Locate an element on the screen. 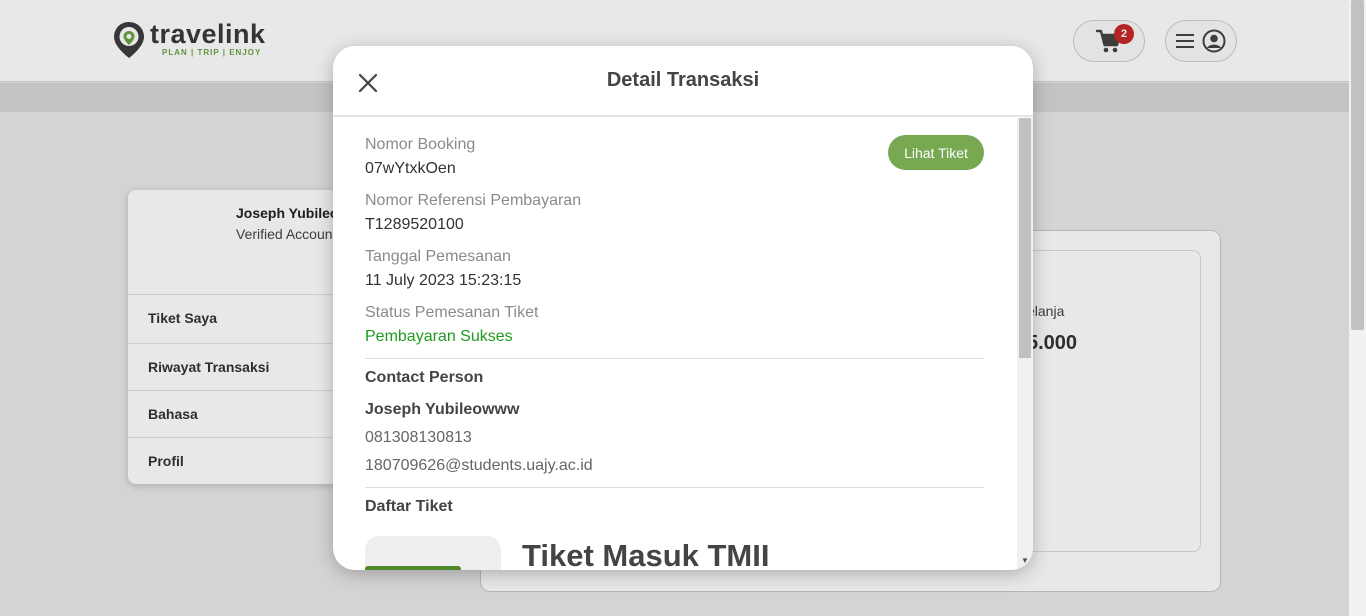 The height and width of the screenshot is (616, 1366). modal-title: Detail Transaksi is located at coordinates (683, 80).